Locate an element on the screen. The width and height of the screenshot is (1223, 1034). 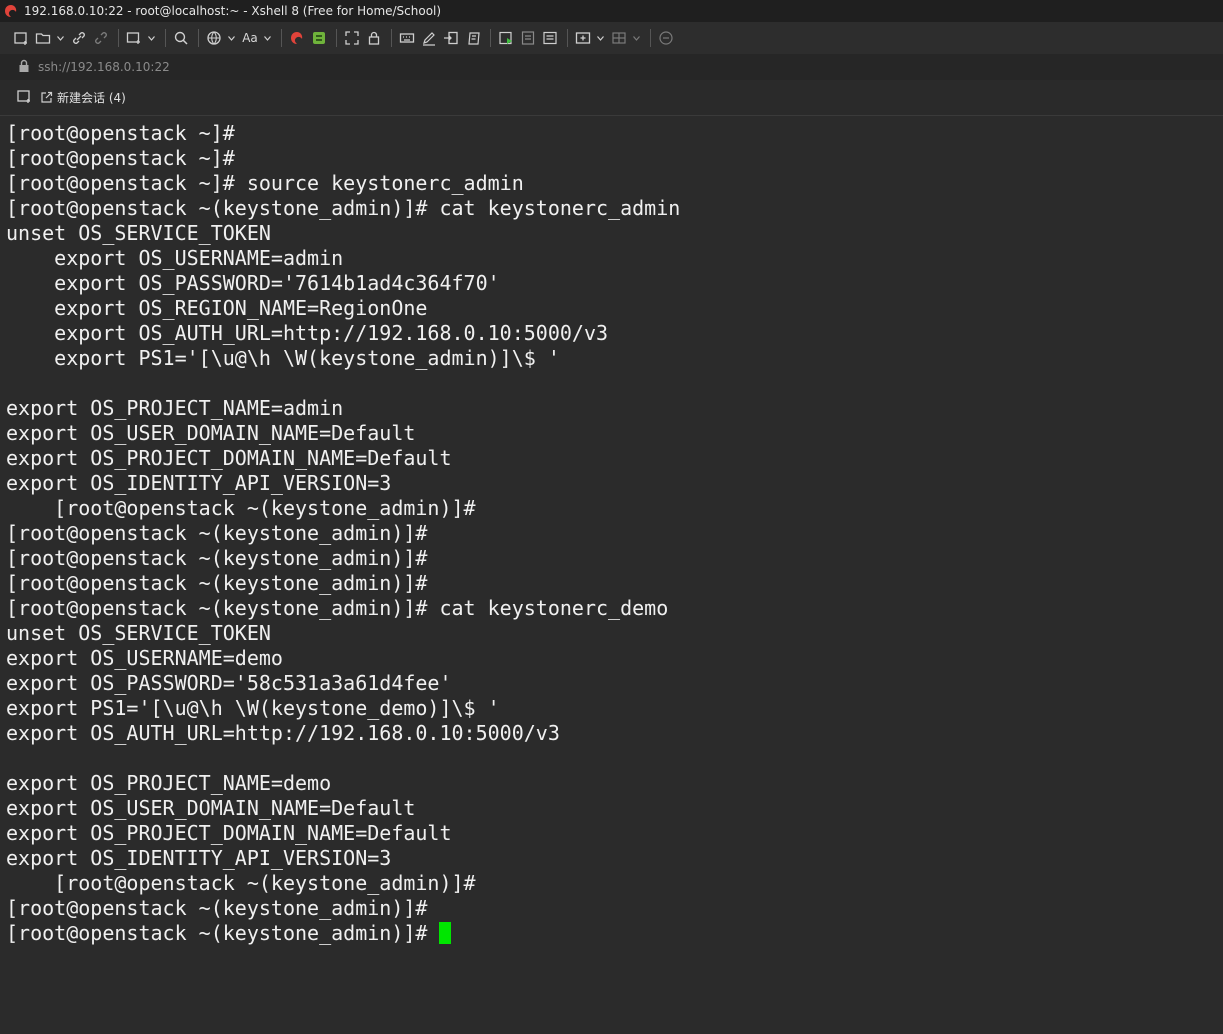
chat-bubble-icon is located at coordinates (666, 38).